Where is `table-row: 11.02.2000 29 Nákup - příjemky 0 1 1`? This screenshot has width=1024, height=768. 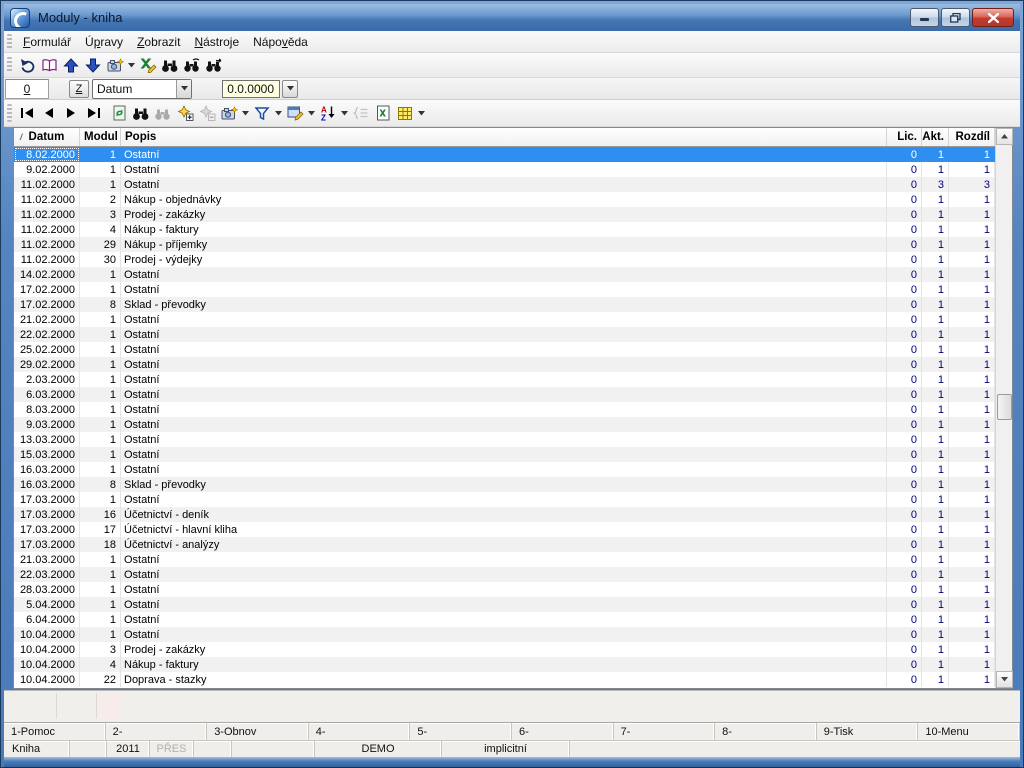
table-row: 11.02.2000 29 Nákup - příjemky 0 1 1 is located at coordinates (513, 244).